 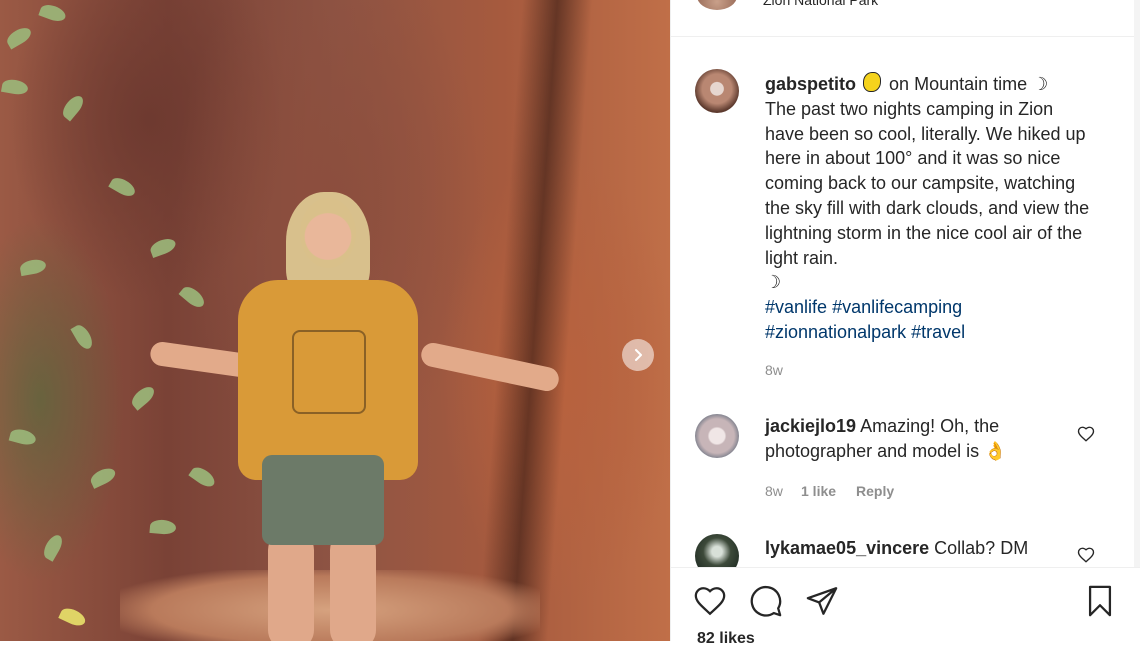 What do you see at coordinates (773, 282) in the screenshot?
I see `moon-glyph-end: ☽` at bounding box center [773, 282].